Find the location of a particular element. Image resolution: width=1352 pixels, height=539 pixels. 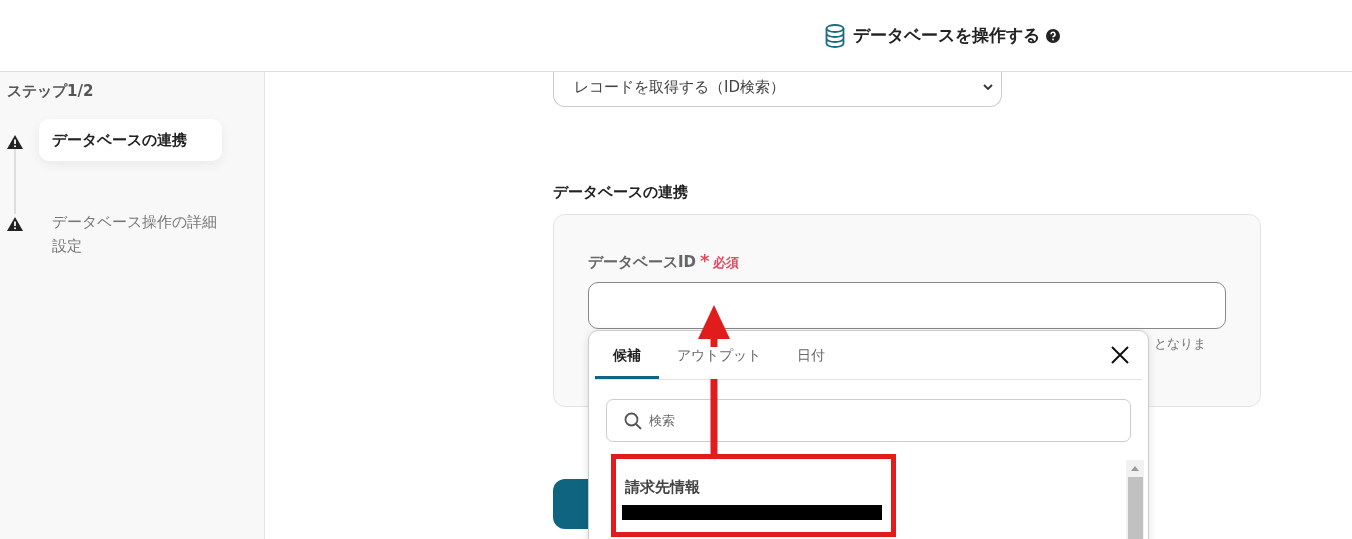

search-icon is located at coordinates (633, 421).